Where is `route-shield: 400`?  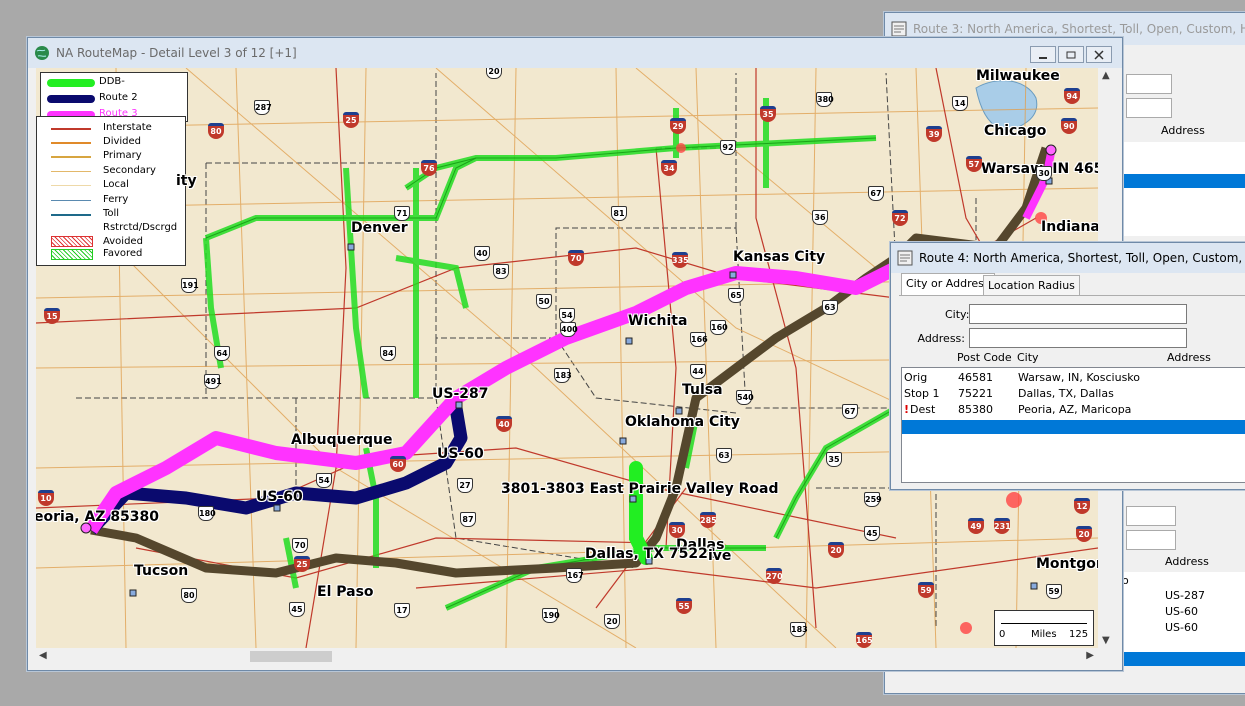 route-shield: 400 is located at coordinates (569, 329).